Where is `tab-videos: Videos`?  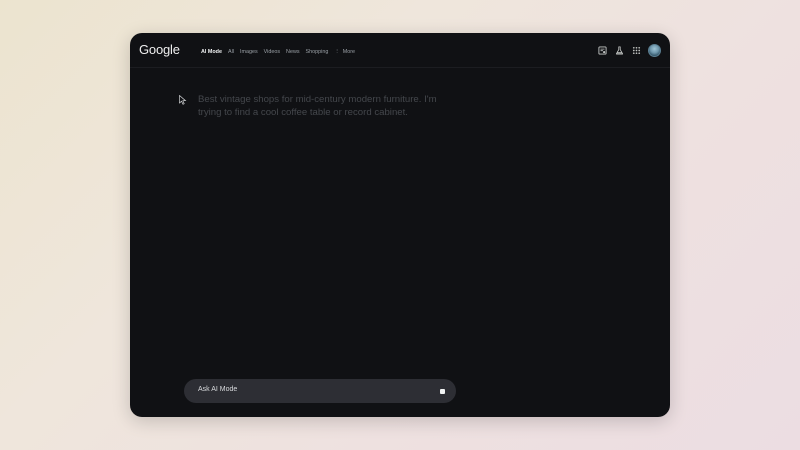
tab-videos: Videos is located at coordinates (272, 52).